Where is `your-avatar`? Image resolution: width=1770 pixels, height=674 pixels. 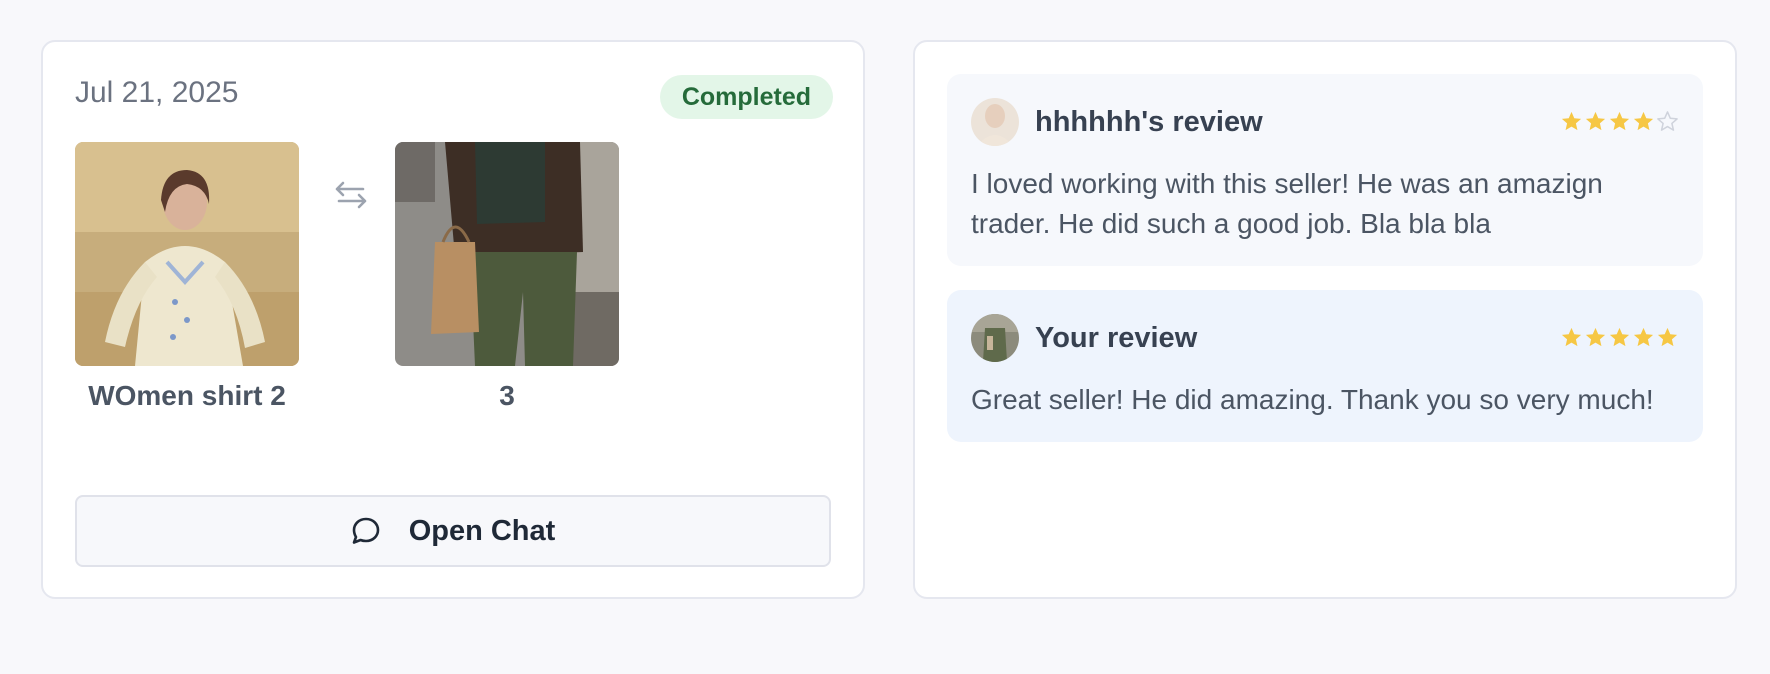 your-avatar is located at coordinates (995, 338).